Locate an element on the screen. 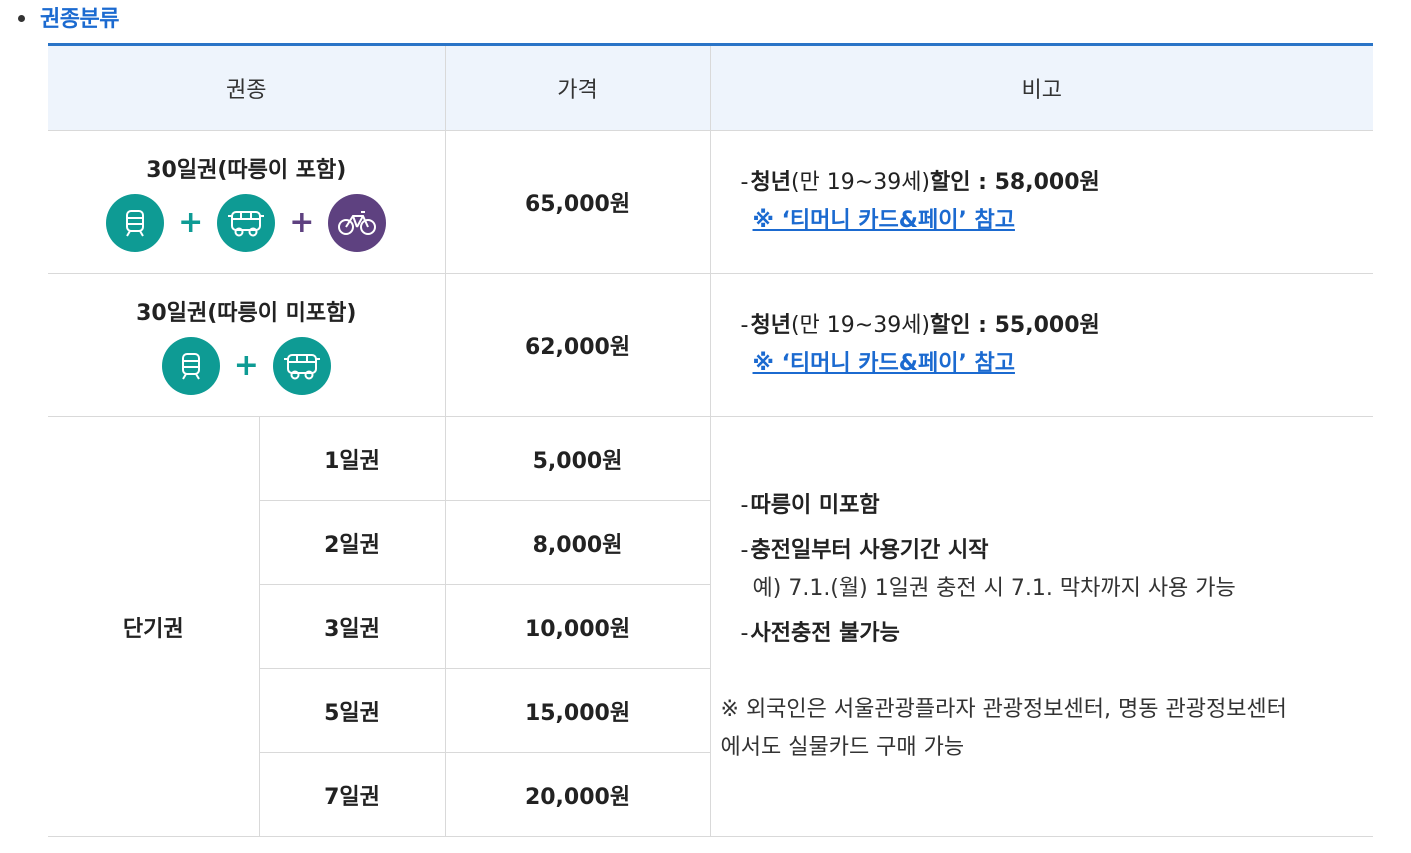  price-cell: 62,000원 is located at coordinates (577, 345).